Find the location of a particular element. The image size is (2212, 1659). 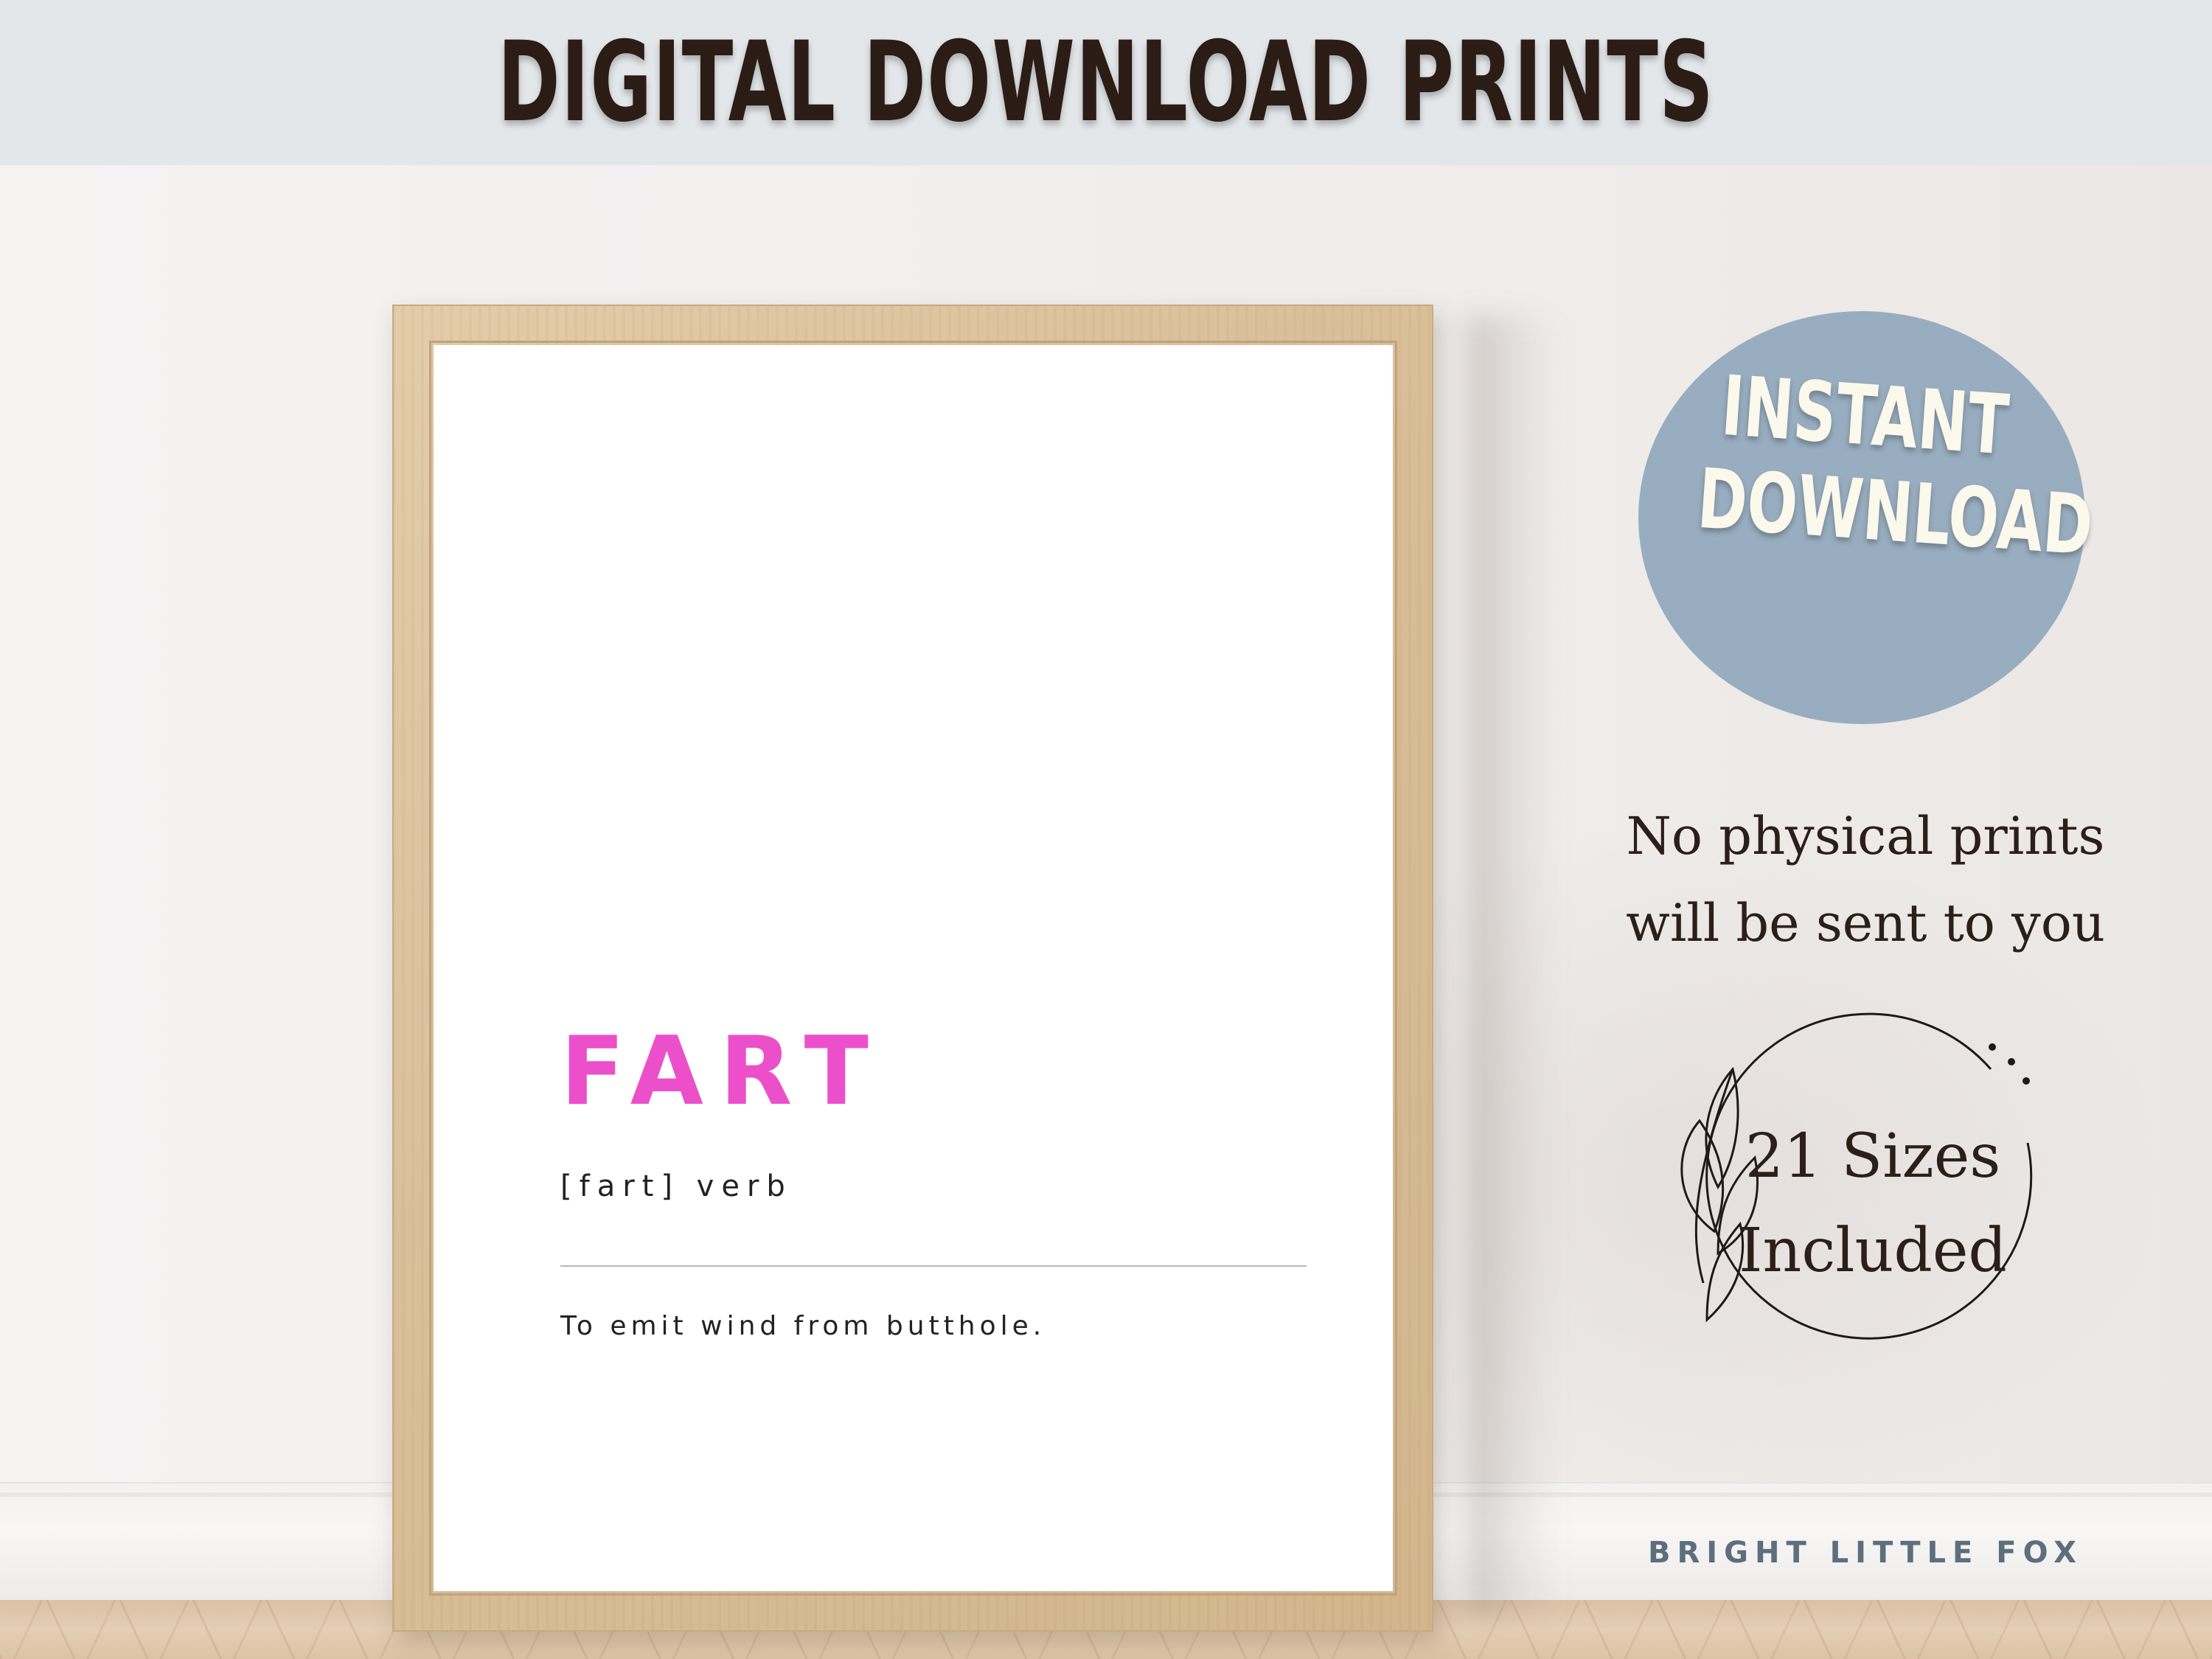

sizes-line-1: 21 Sizes is located at coordinates (1873, 1156).